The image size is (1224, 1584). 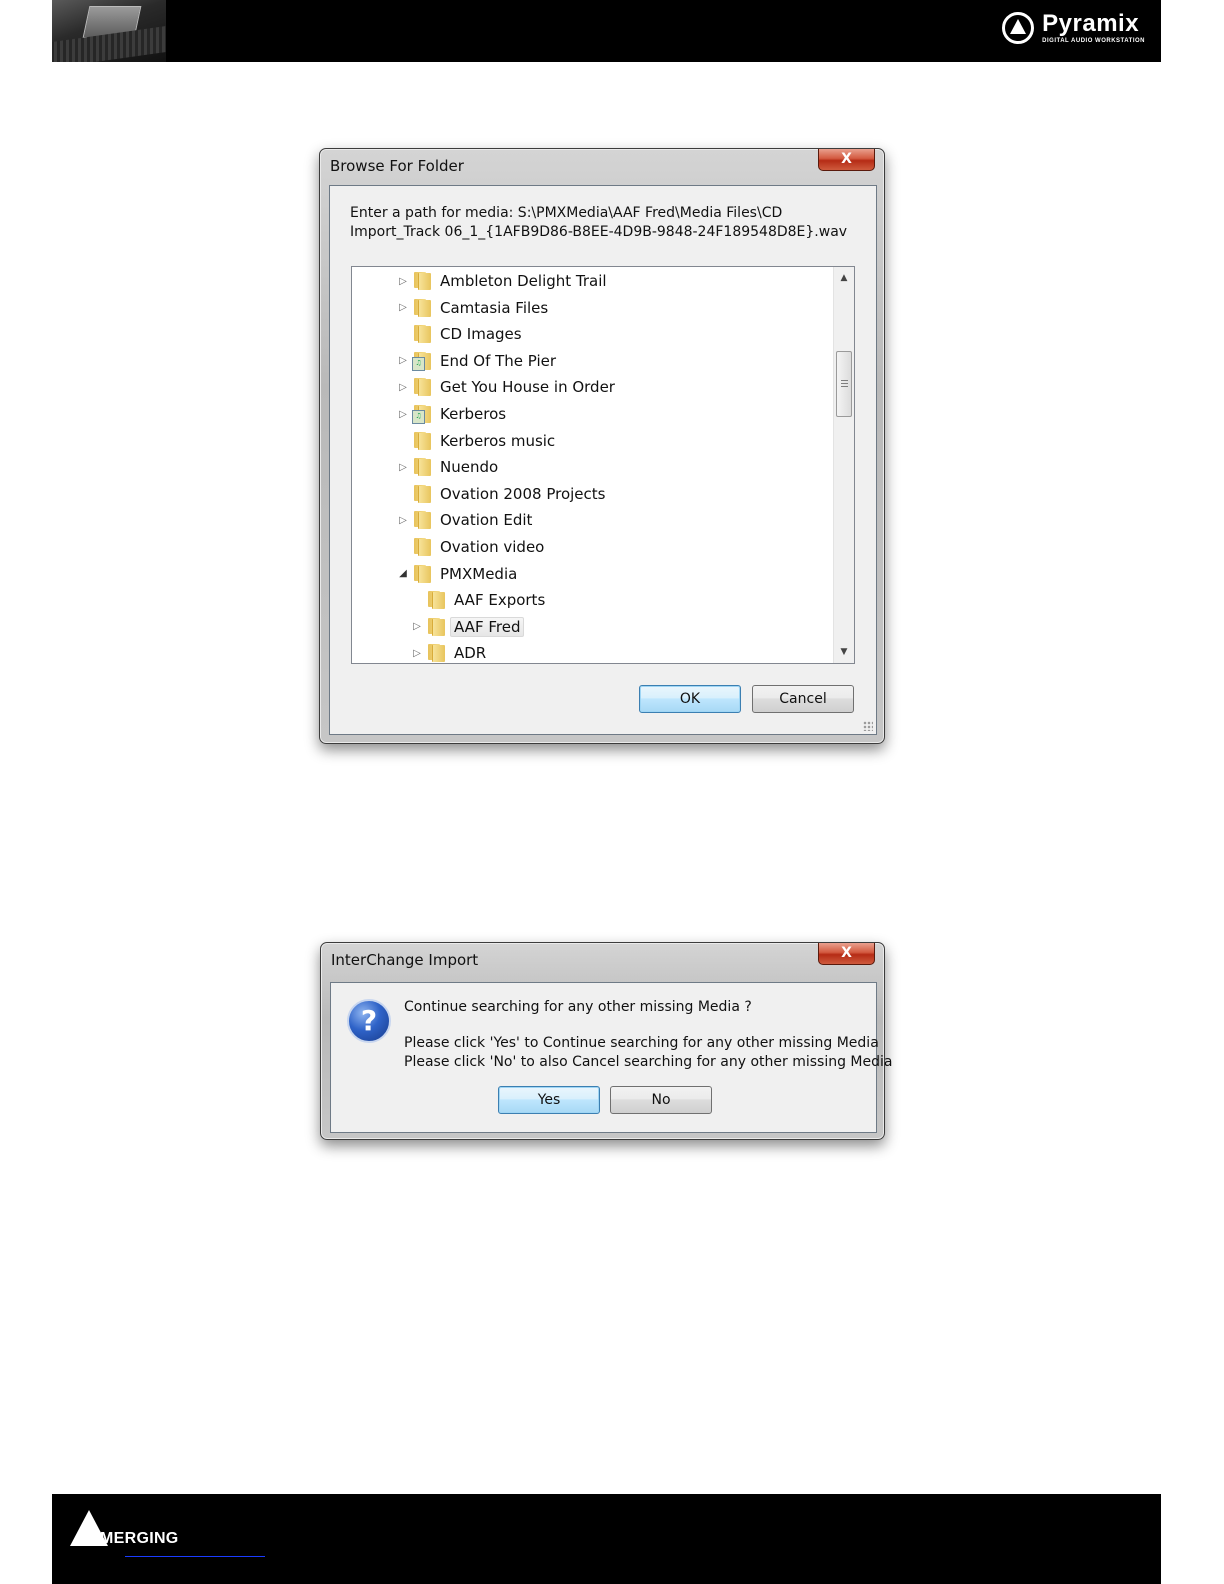 I want to click on folder-tree-item: AAF Exports, so click(x=477, y=600).